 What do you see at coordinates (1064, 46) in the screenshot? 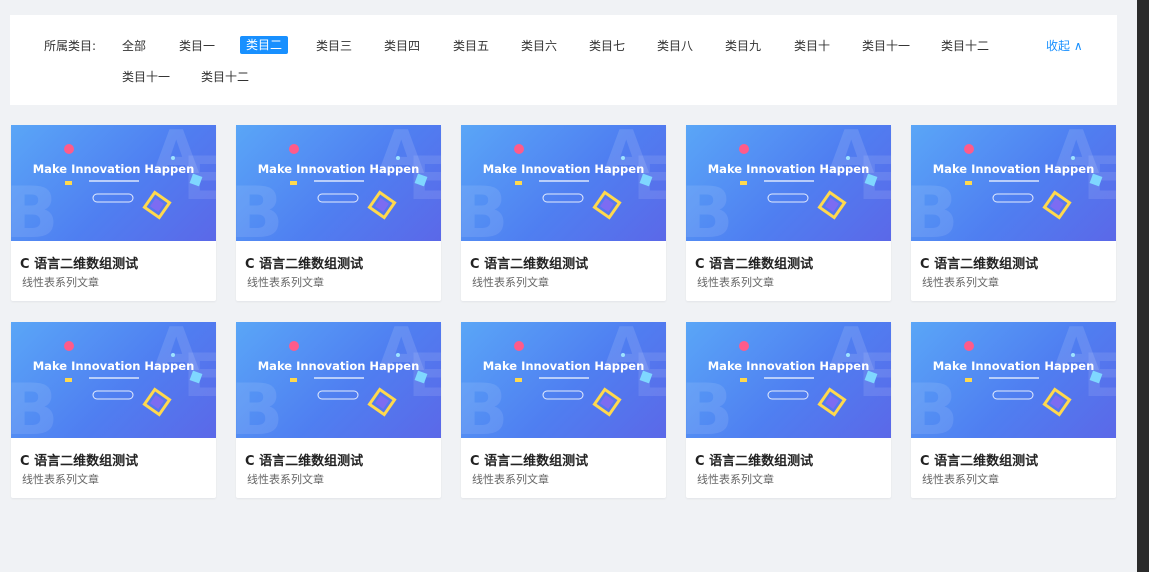
I see `collapse-toggle: 收起 ∧` at bounding box center [1064, 46].